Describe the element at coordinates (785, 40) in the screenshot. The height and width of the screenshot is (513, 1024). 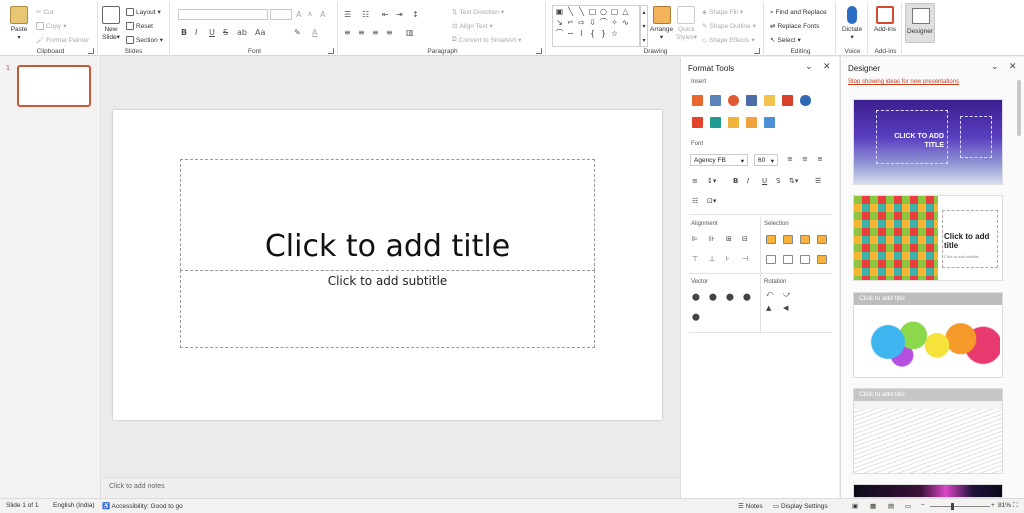
I see `select-button: ↖ Select ▾` at that location.